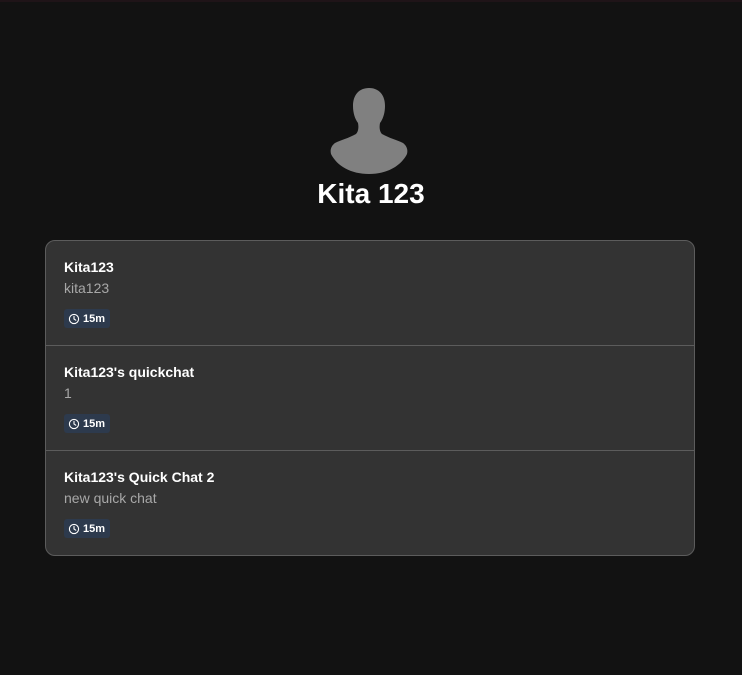  I want to click on user-silhouette-icon, so click(369, 131).